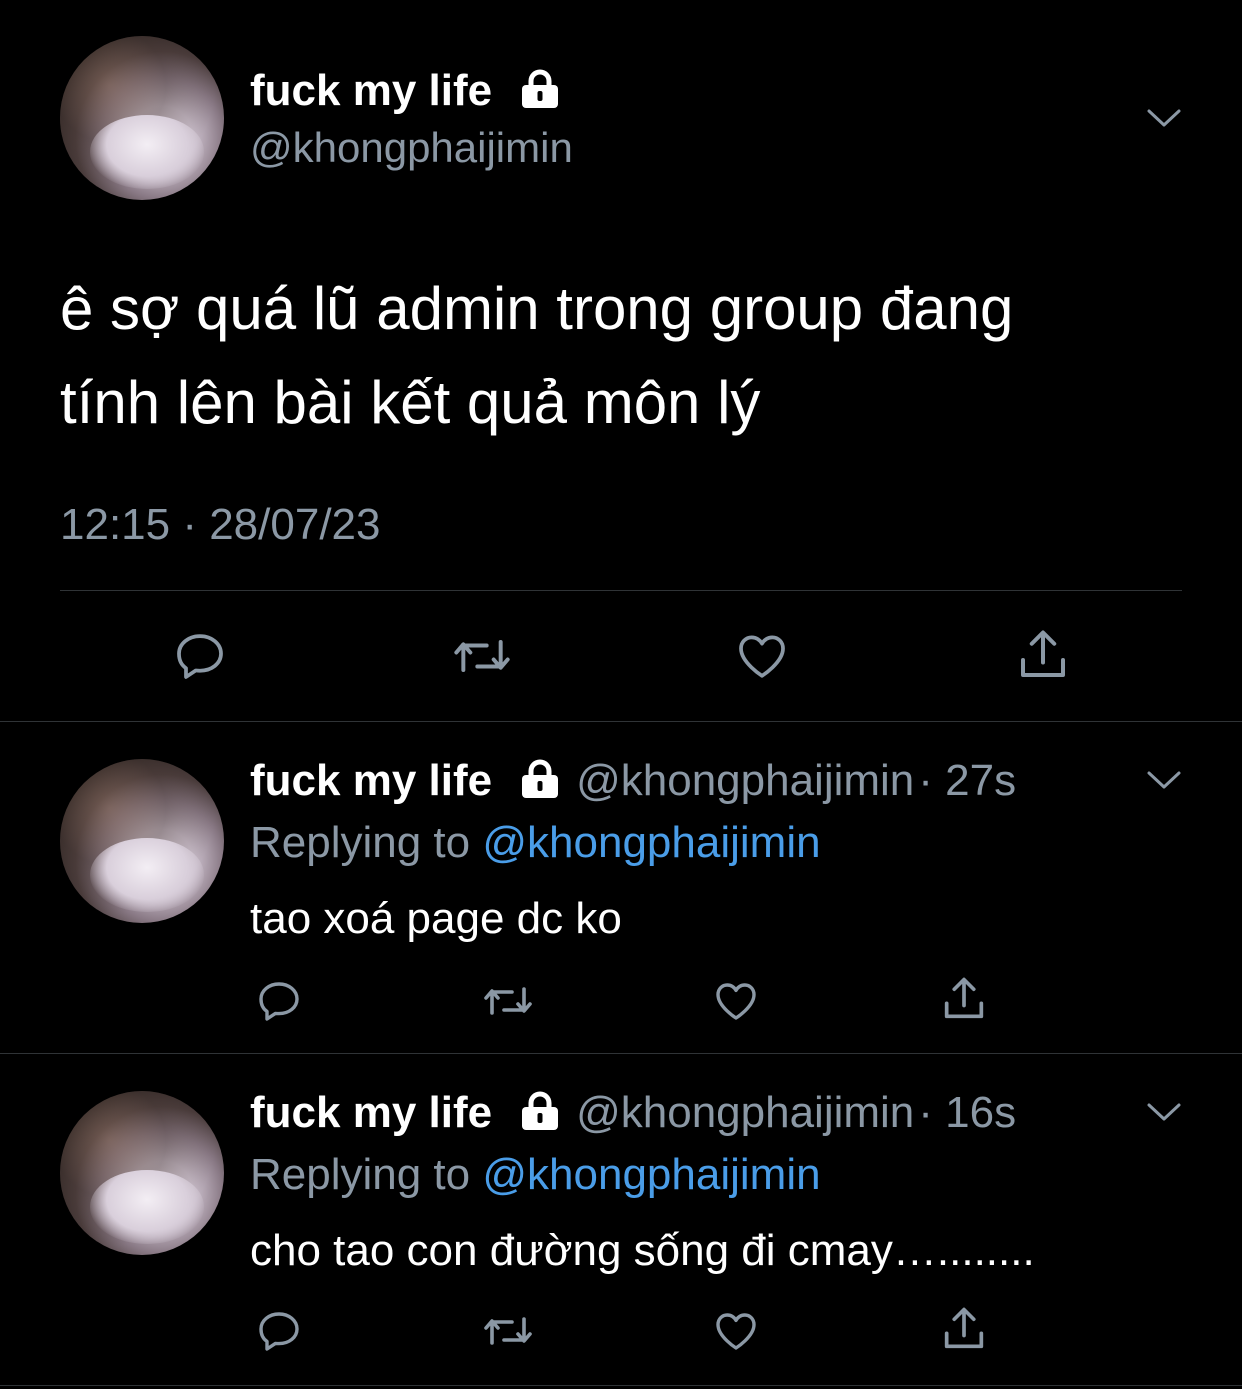 The image size is (1242, 1389). Describe the element at coordinates (410, 402) in the screenshot. I see `tweet-text-line: tính lên bài kết quả môn lý` at that location.